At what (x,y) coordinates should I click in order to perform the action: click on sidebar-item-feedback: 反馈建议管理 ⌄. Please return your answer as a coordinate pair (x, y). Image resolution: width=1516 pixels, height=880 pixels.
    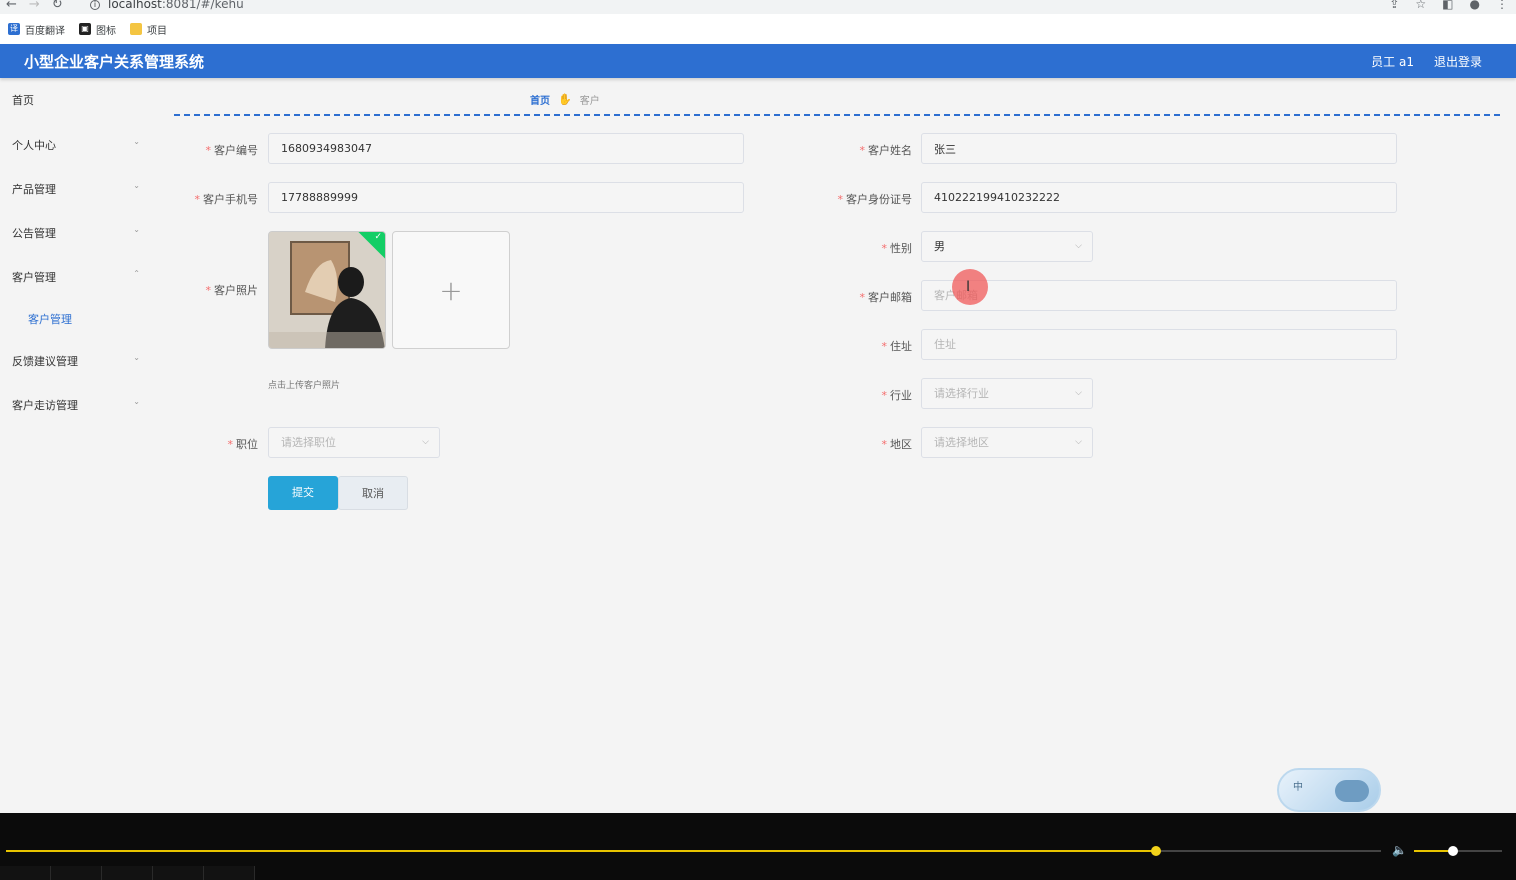
    Looking at the image, I should click on (76, 361).